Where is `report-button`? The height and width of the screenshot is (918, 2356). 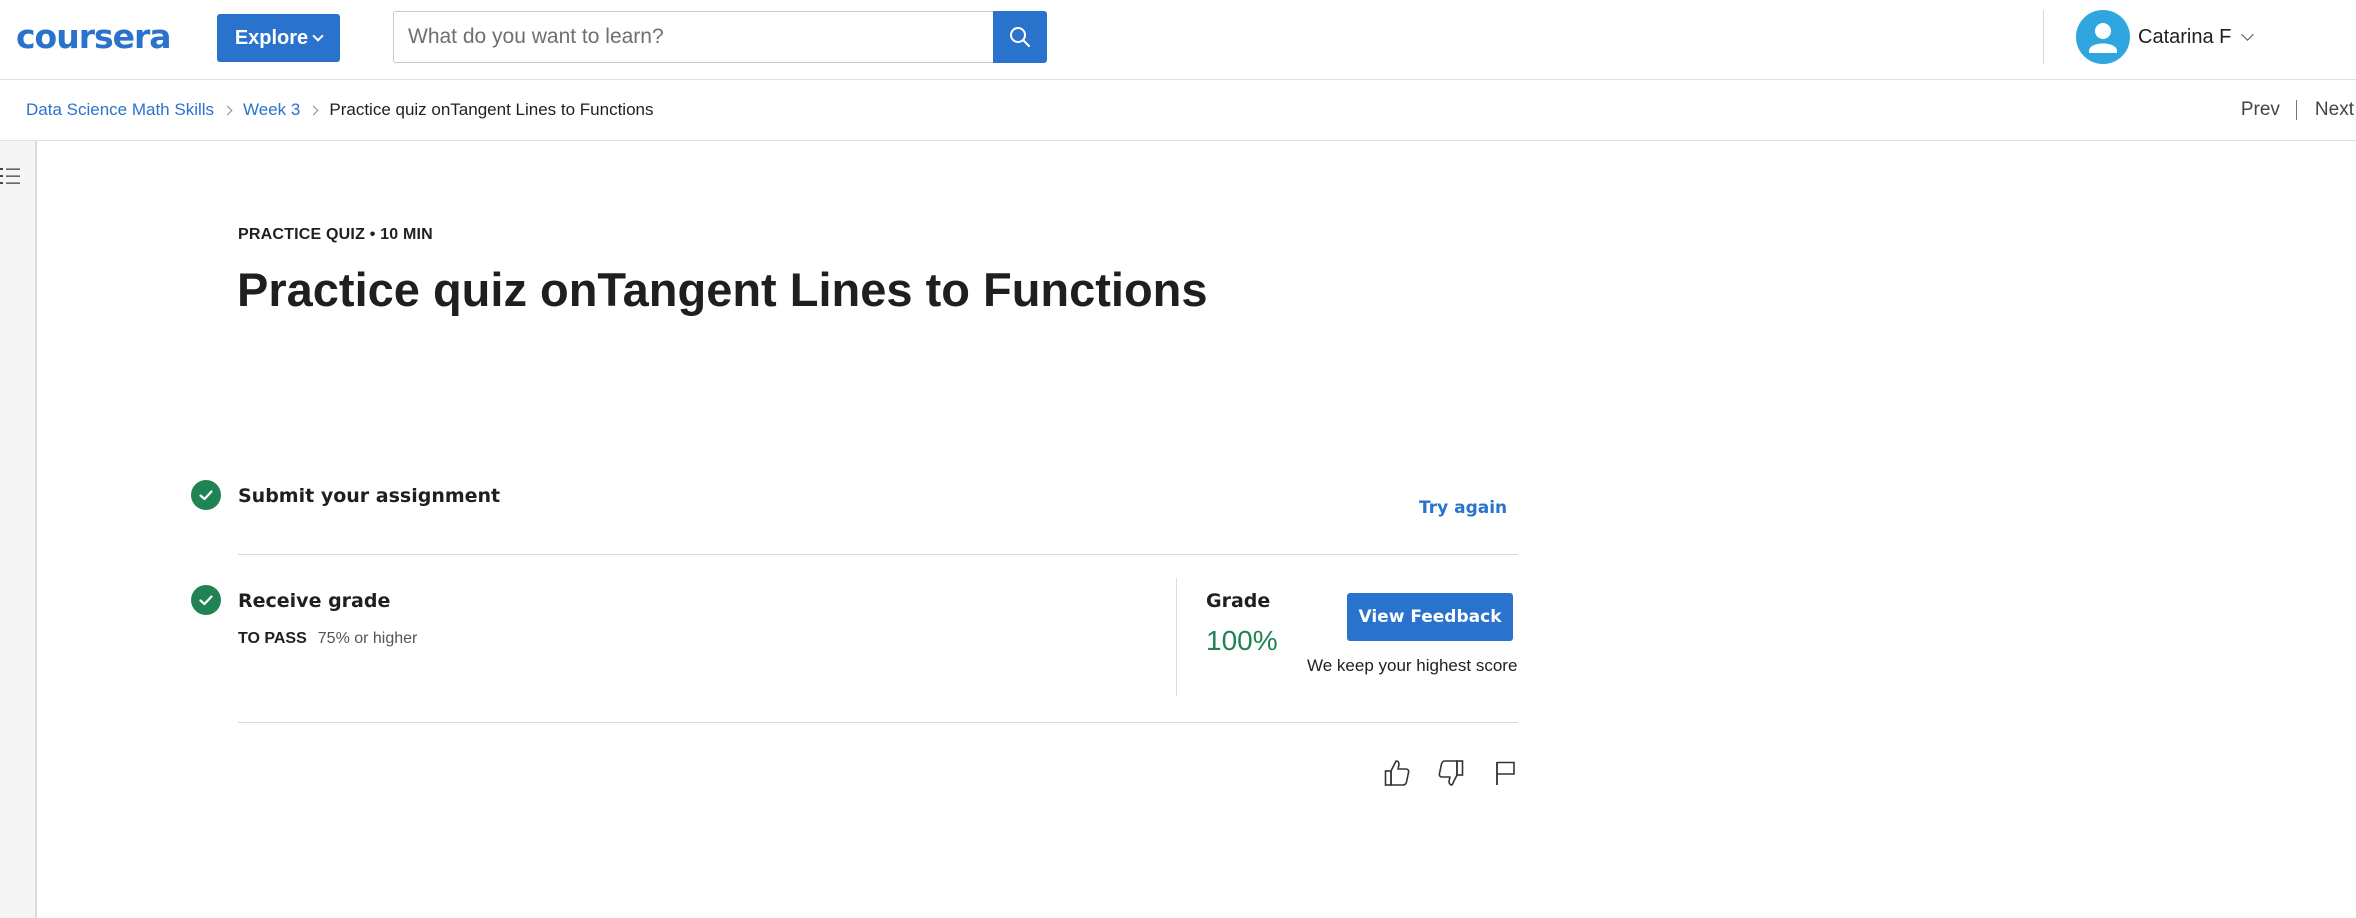
report-button is located at coordinates (1505, 773).